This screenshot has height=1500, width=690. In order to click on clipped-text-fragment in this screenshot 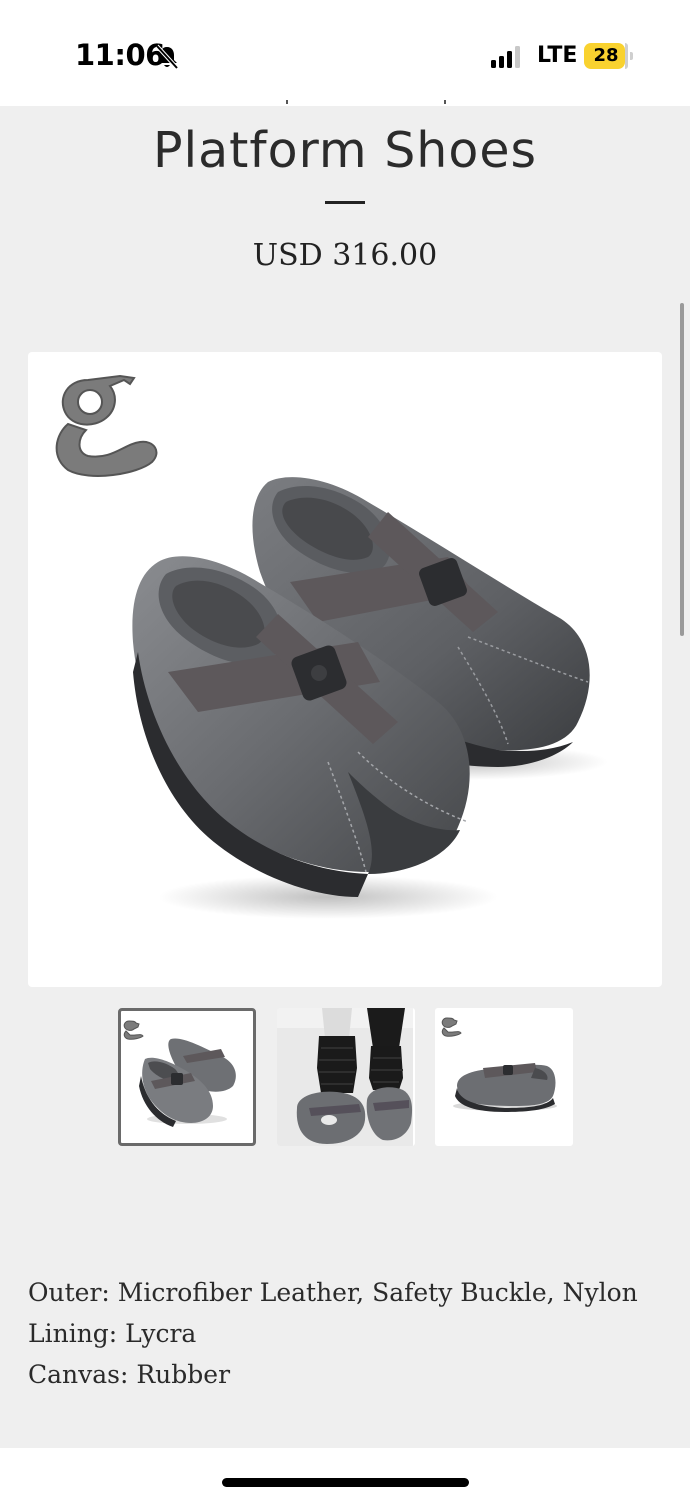, I will do `click(376, 103)`.